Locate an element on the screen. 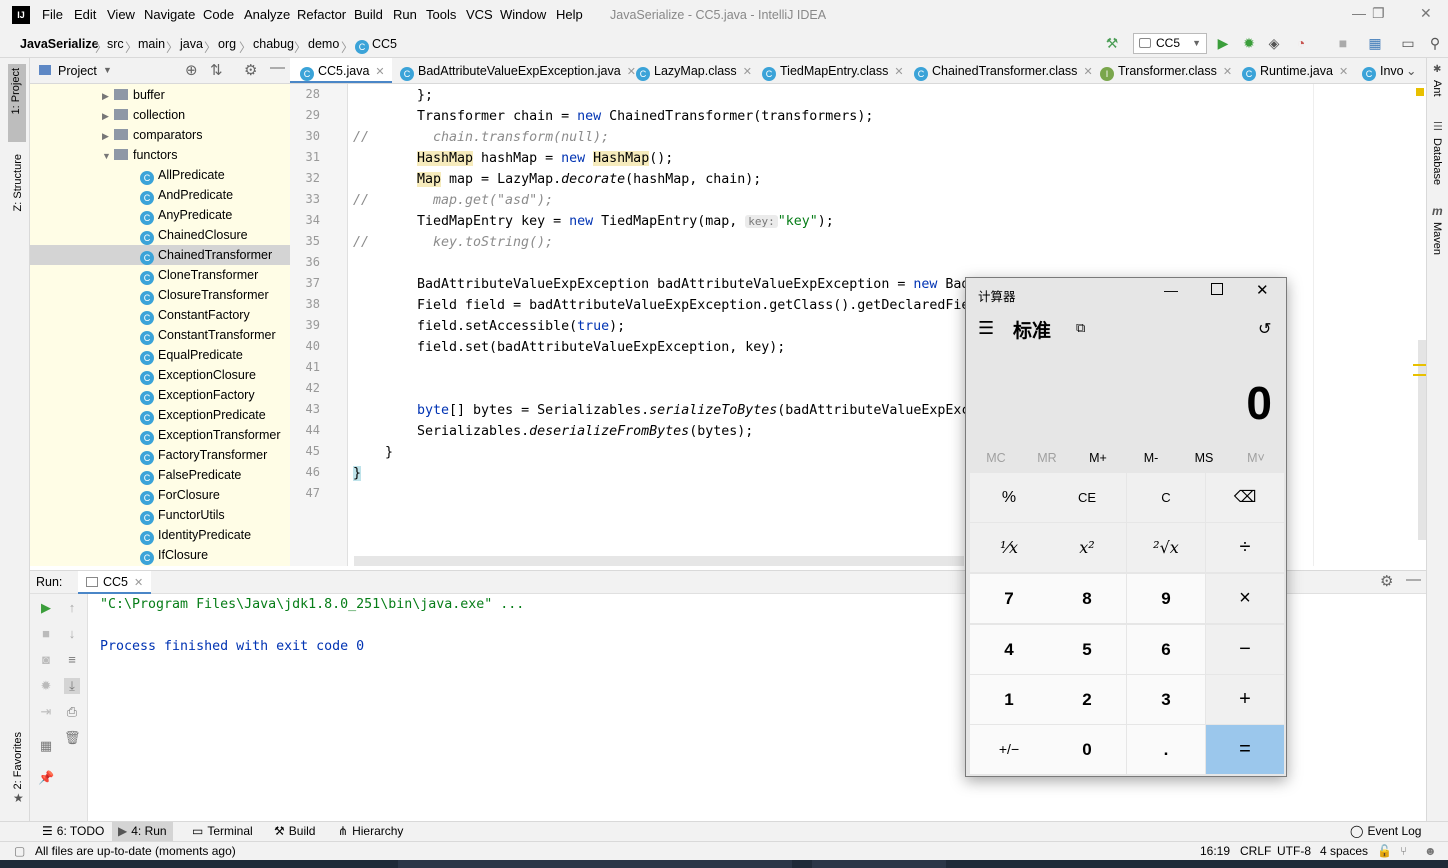 Image resolution: width=1448 pixels, height=868 pixels. history-icon: ↺ is located at coordinates (1264, 329).